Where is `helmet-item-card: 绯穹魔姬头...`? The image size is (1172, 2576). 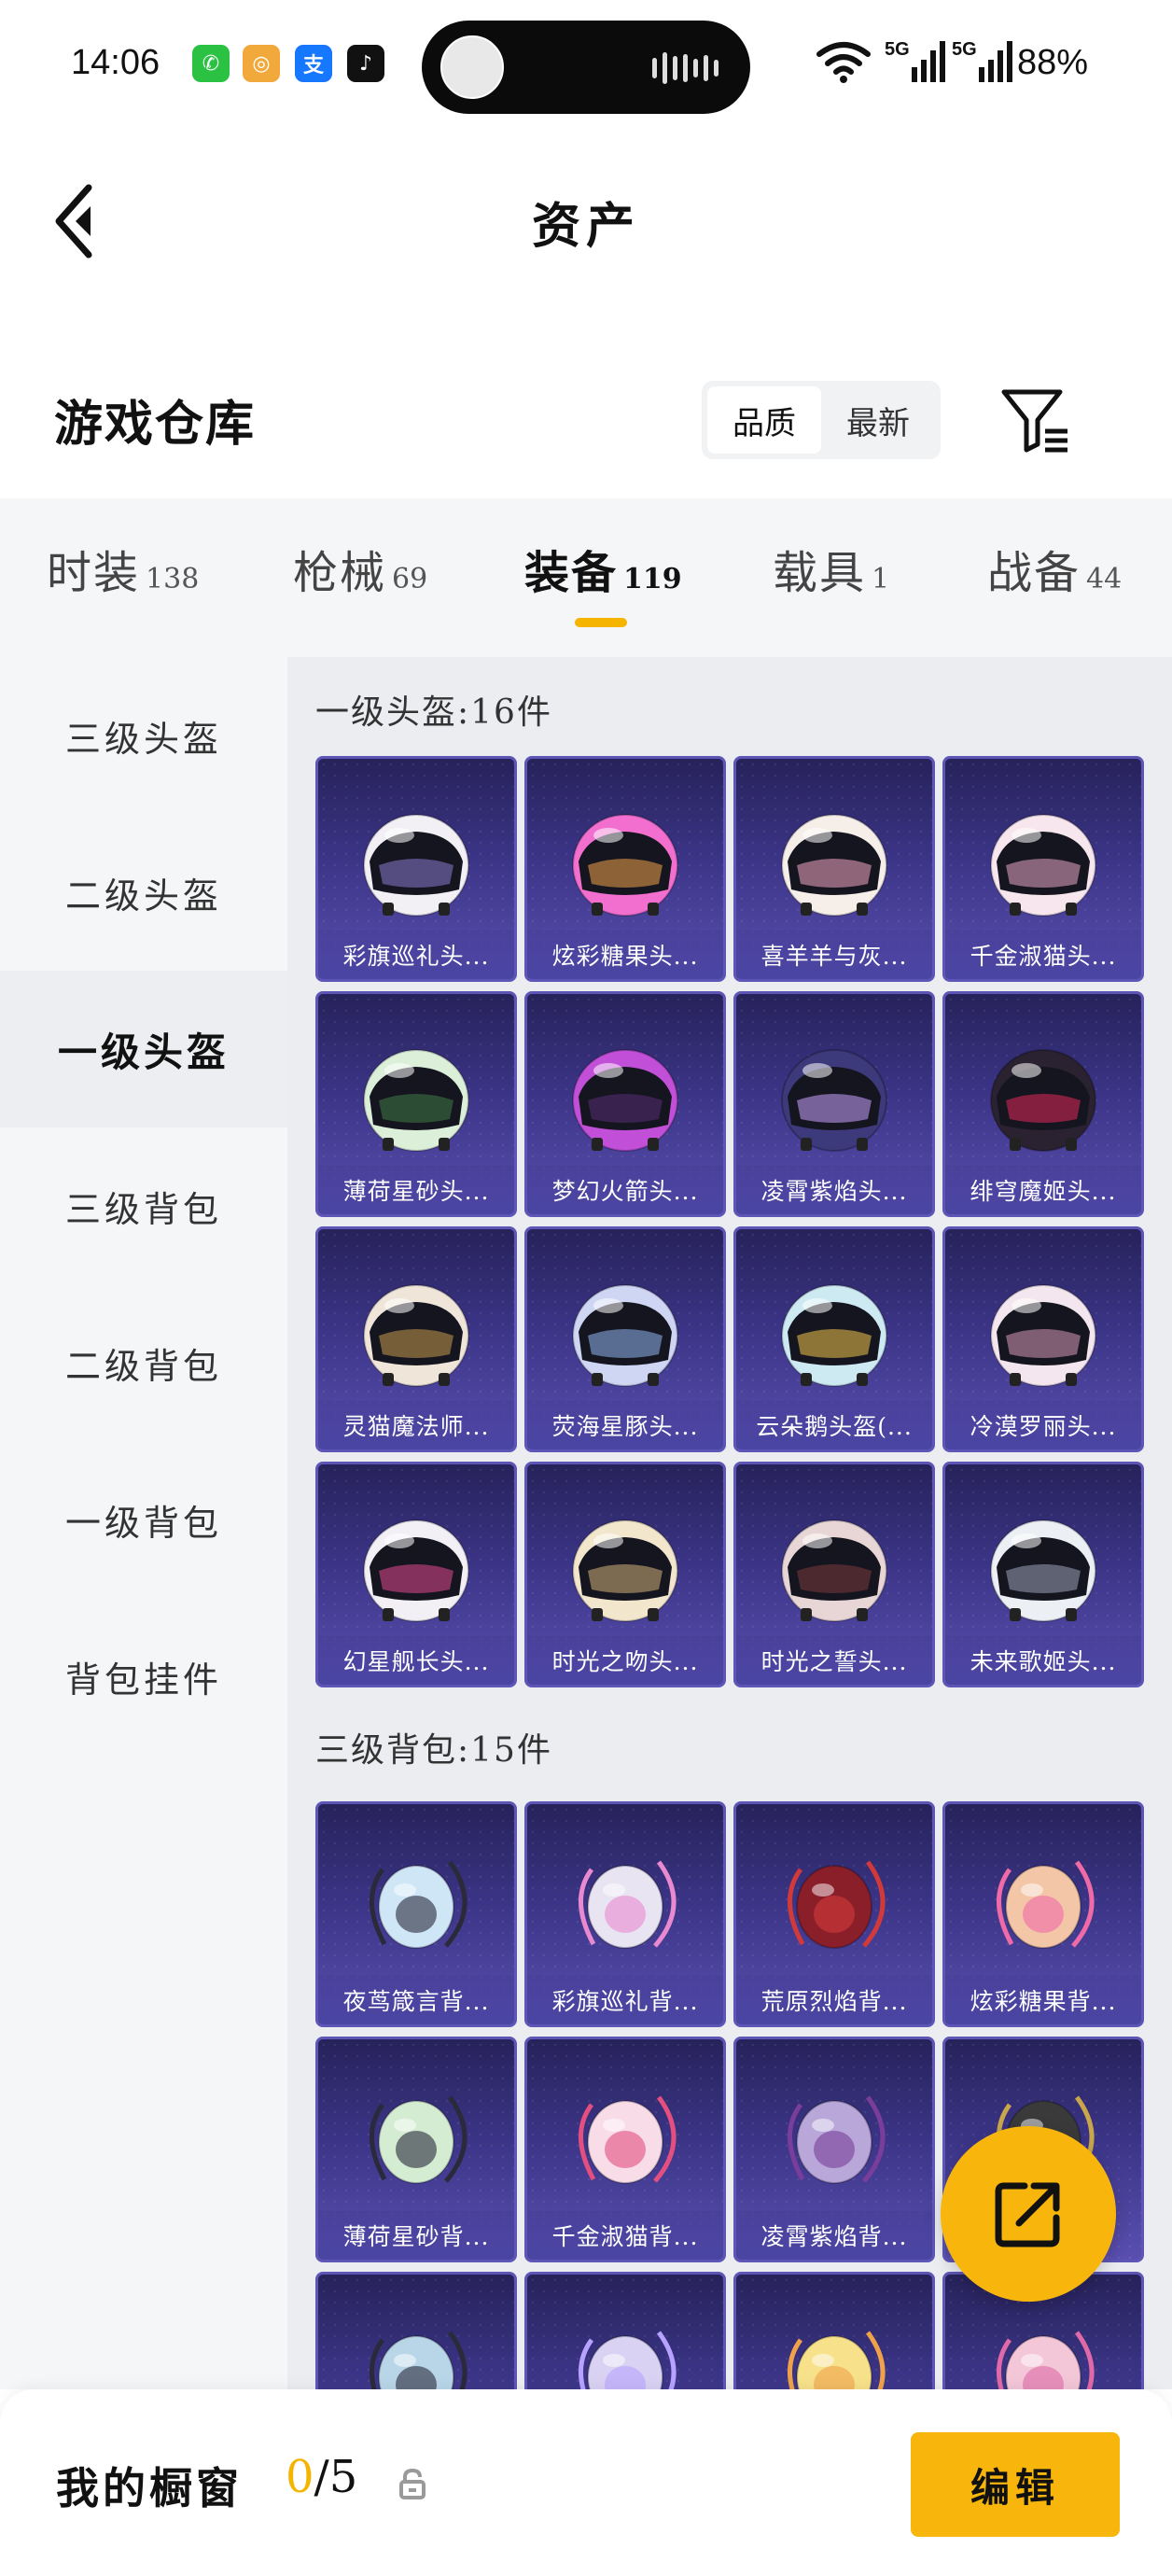 helmet-item-card: 绯穹魔姬头... is located at coordinates (1043, 1104).